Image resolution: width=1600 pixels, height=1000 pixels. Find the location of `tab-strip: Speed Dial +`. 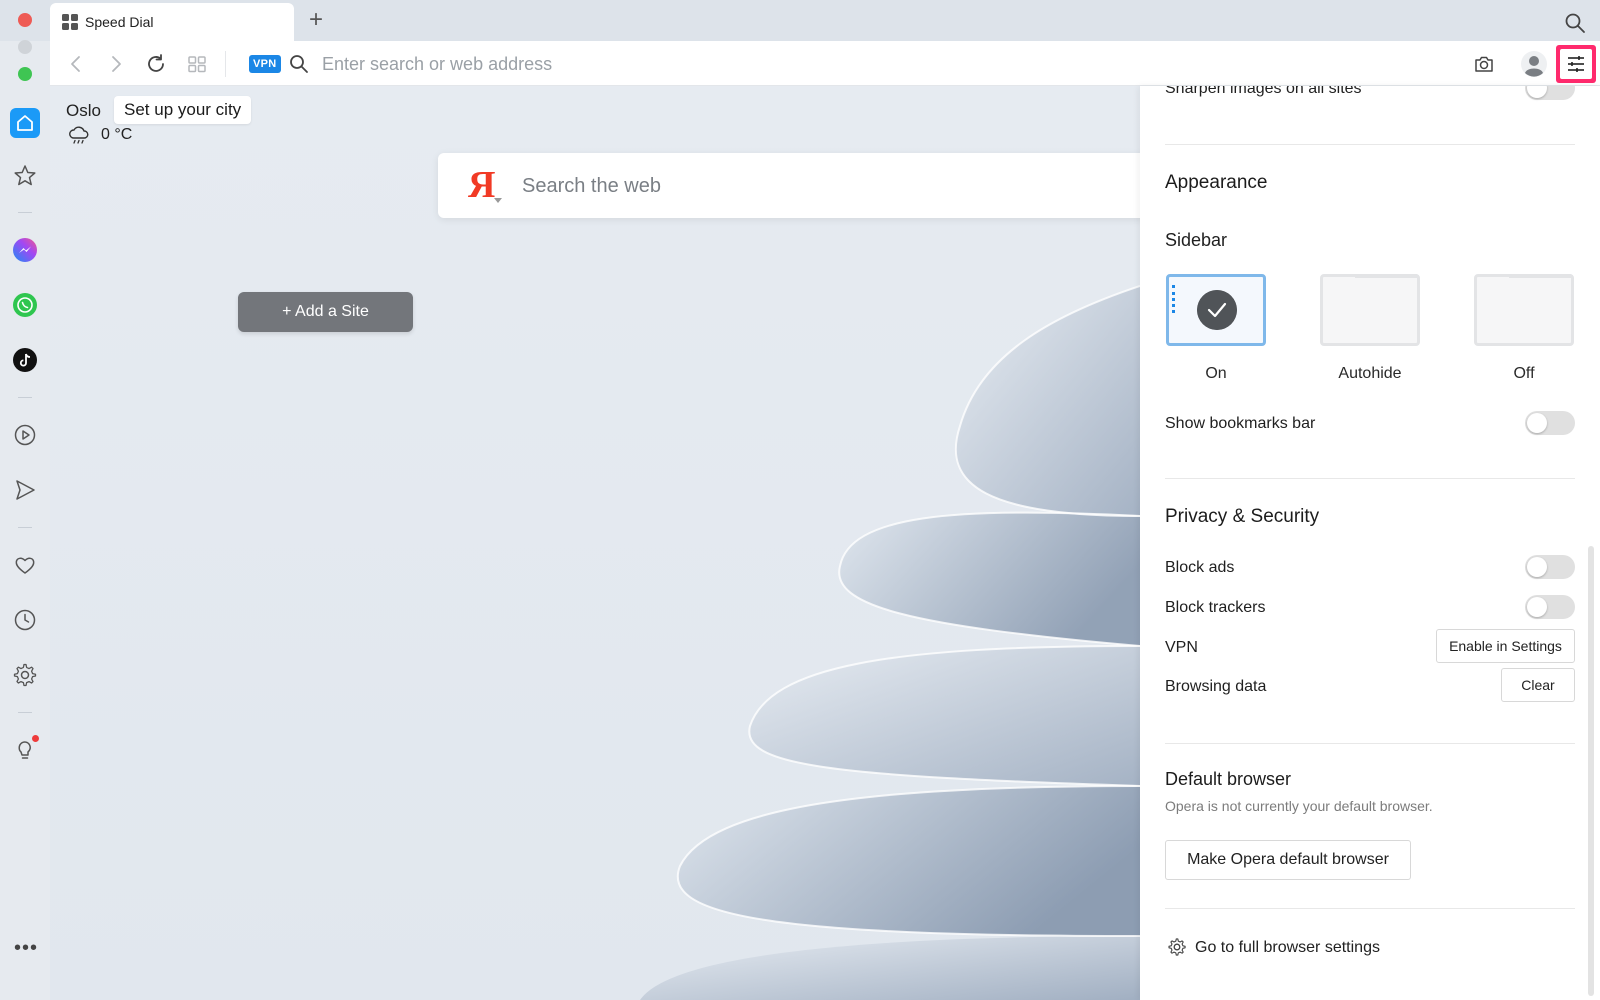

tab-strip: Speed Dial + is located at coordinates (800, 20).